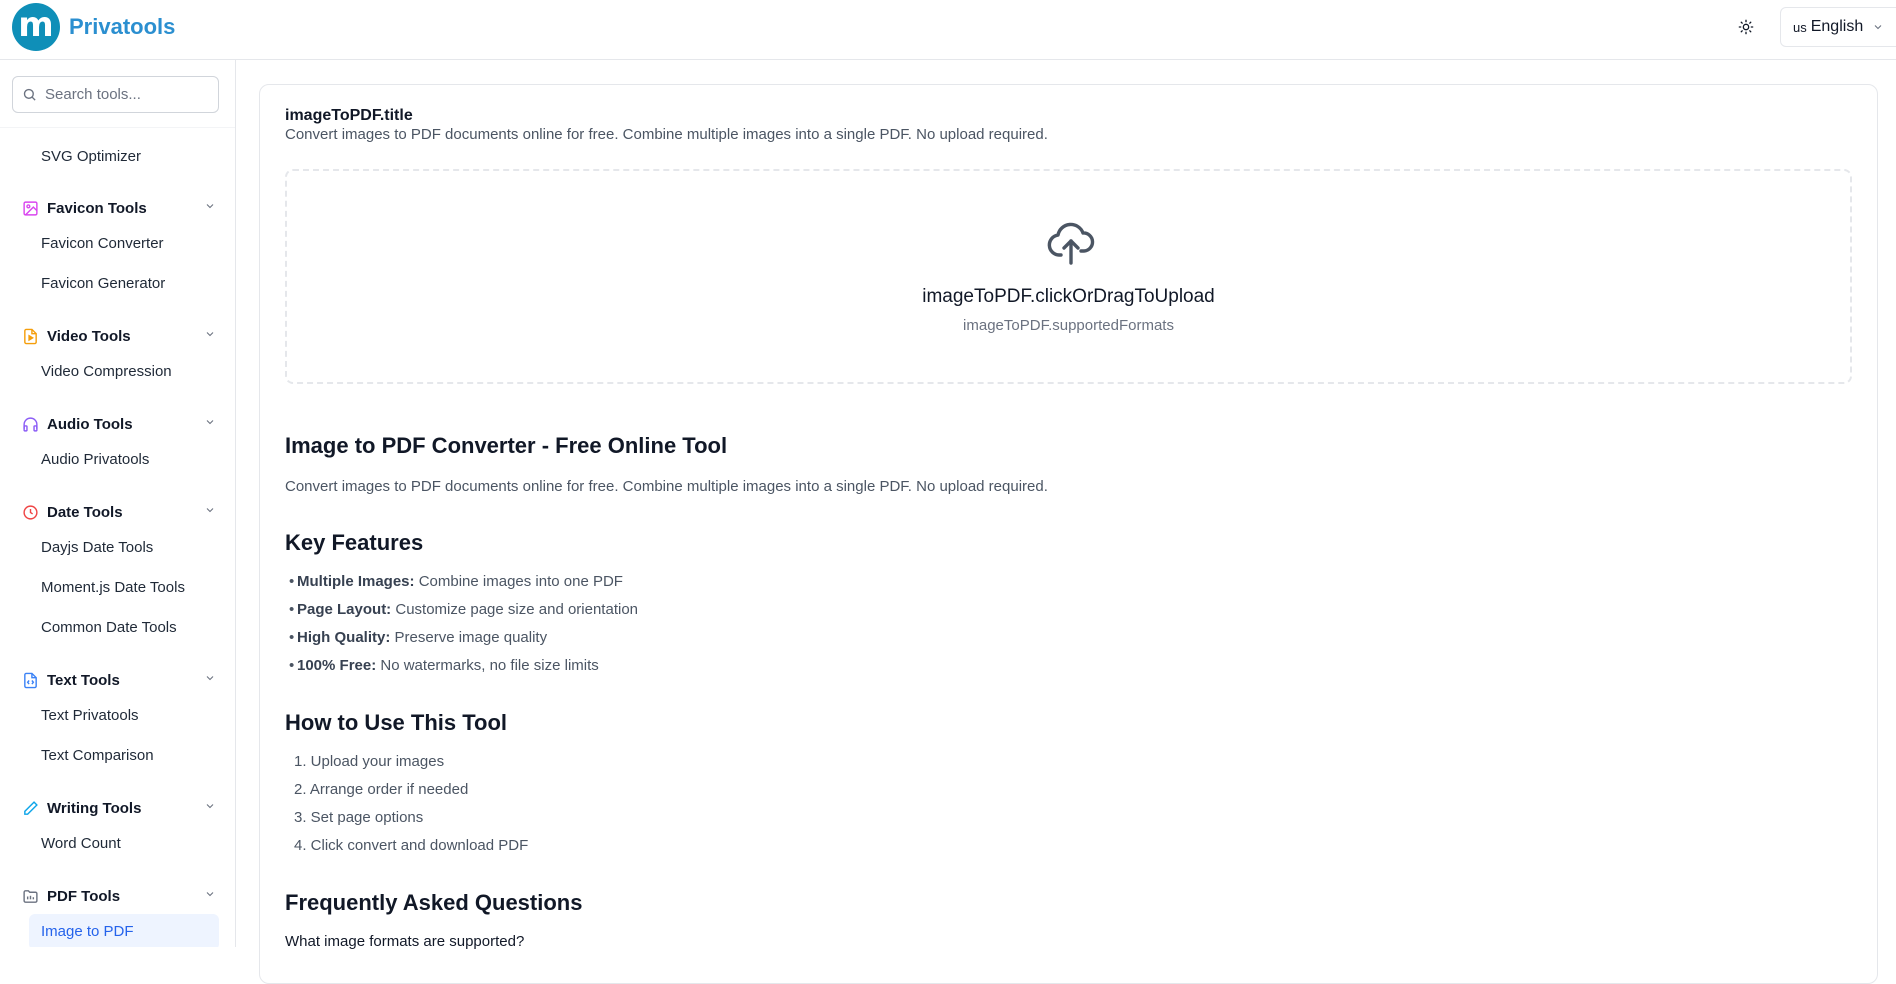  What do you see at coordinates (1071, 243) in the screenshot?
I see `cloud-upload-icon` at bounding box center [1071, 243].